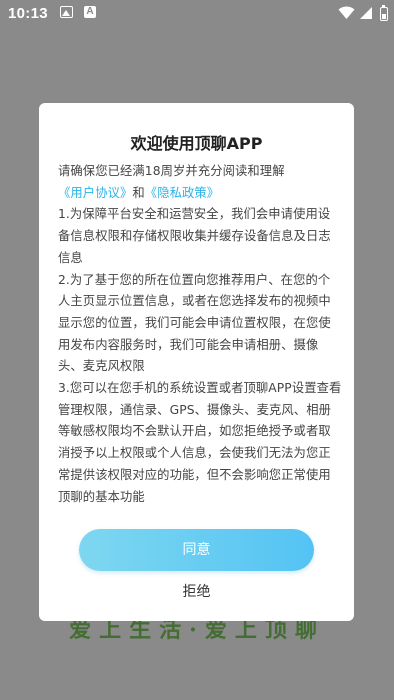 The width and height of the screenshot is (394, 700). Describe the element at coordinates (197, 14) in the screenshot. I see `status-bar: 10:13 A` at that location.